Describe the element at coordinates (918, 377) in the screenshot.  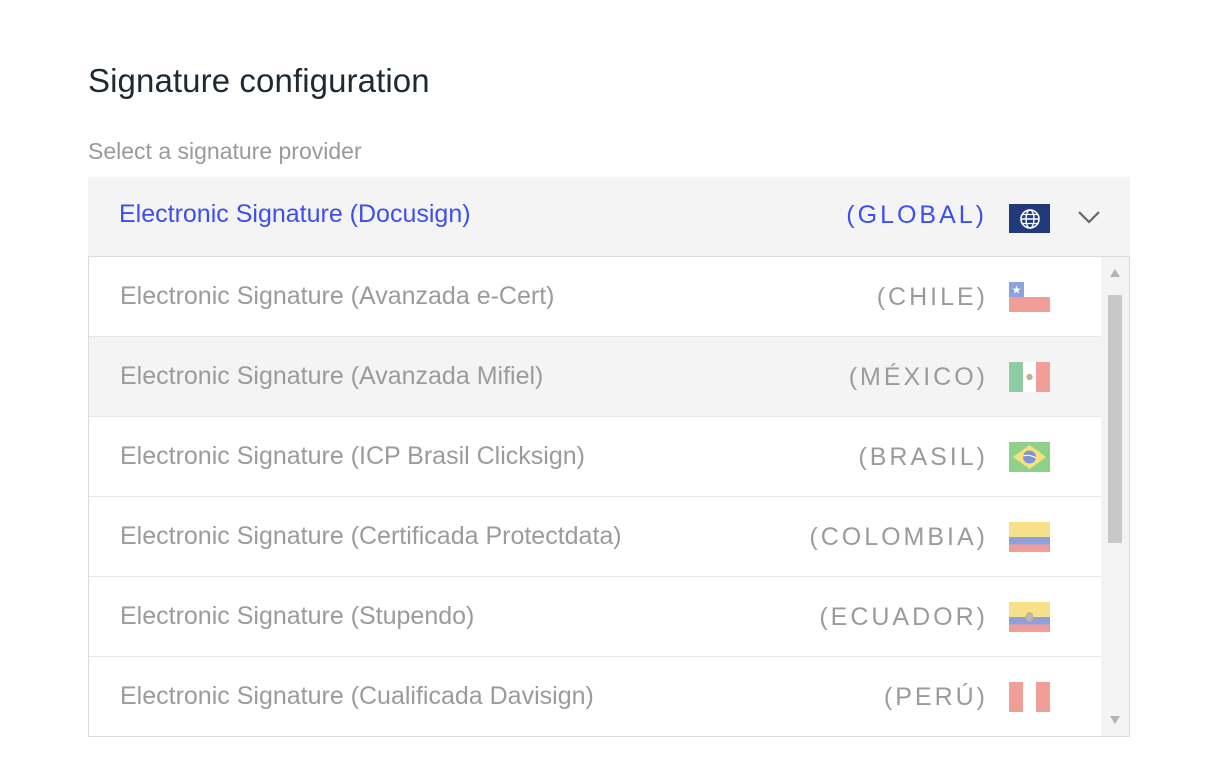
I see `option-region: (MÉXICO)` at that location.